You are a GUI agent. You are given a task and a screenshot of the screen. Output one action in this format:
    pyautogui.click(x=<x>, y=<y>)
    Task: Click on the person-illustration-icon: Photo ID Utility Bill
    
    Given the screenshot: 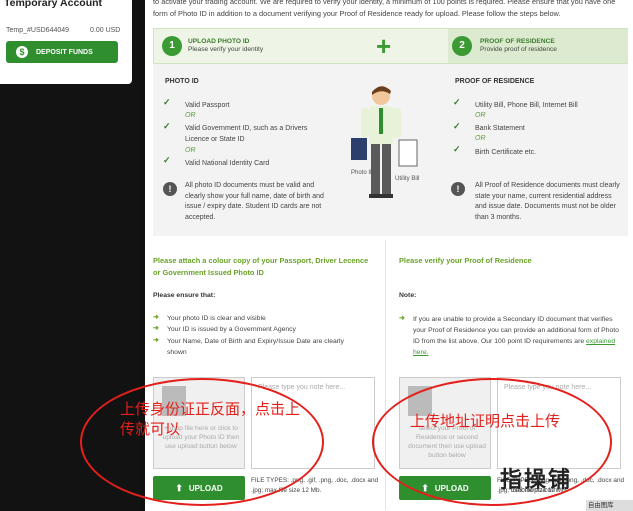 What is the action you would take?
    pyautogui.click(x=385, y=142)
    